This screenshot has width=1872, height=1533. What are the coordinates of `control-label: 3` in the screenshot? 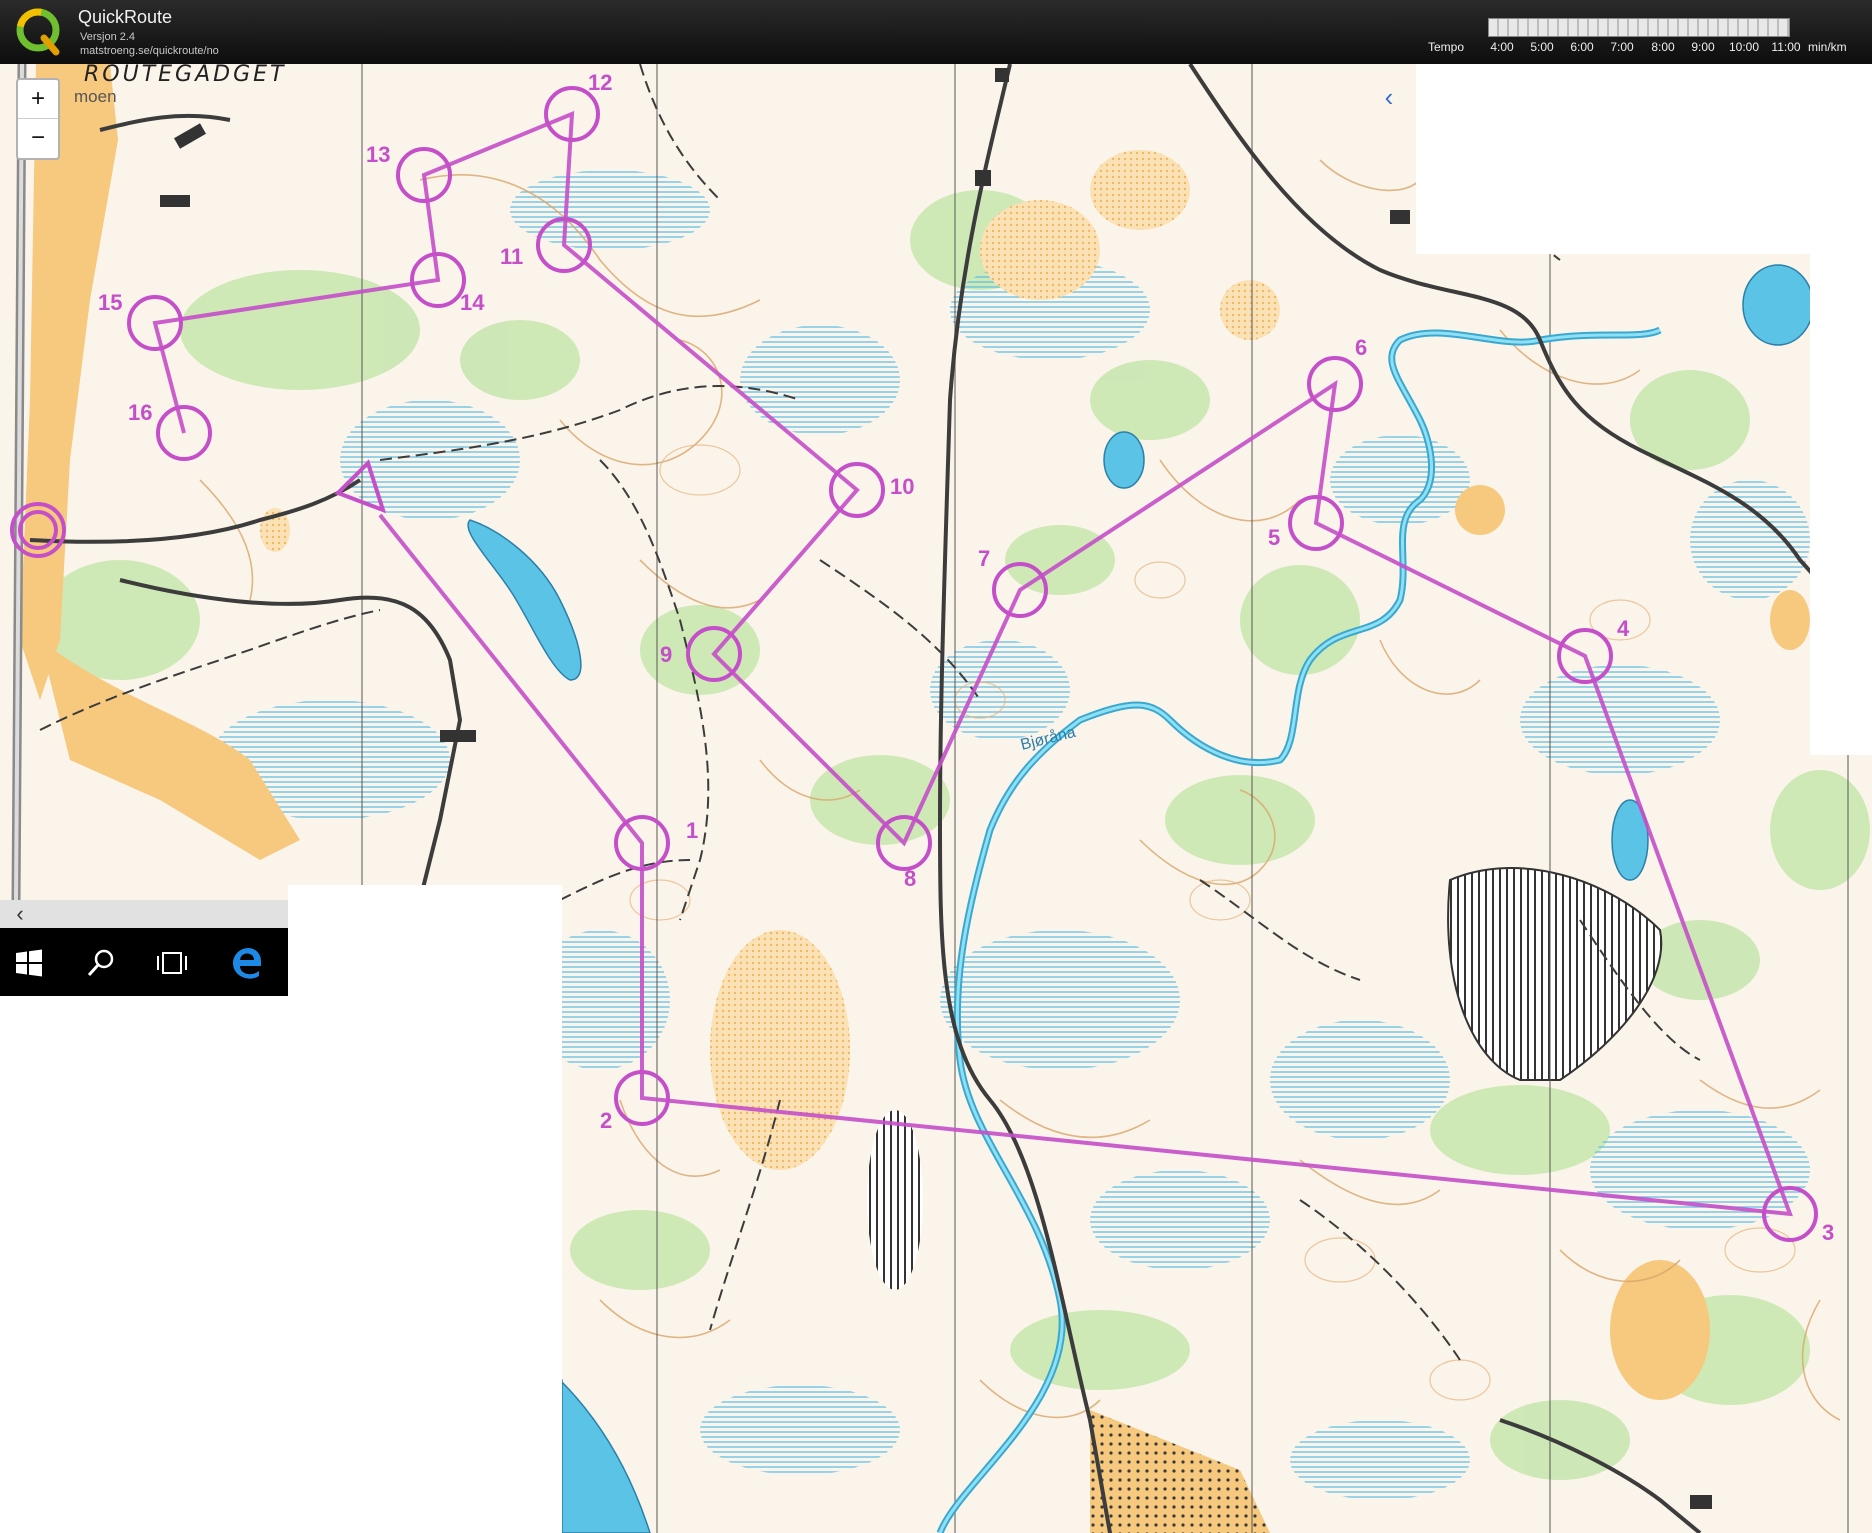 It's located at (1828, 1232).